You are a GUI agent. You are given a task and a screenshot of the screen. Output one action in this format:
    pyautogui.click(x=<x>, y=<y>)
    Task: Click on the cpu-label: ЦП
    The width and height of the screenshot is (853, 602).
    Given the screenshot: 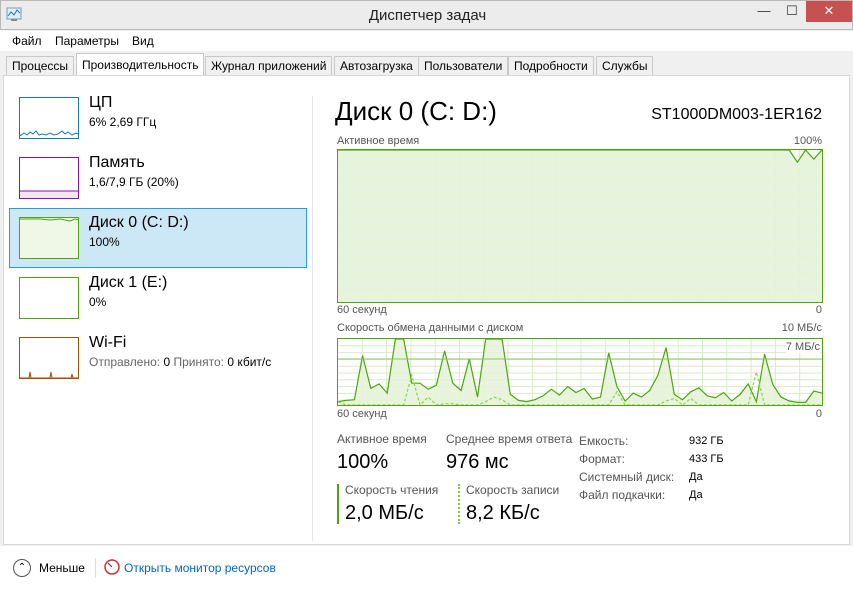 What is the action you would take?
    pyautogui.click(x=101, y=102)
    